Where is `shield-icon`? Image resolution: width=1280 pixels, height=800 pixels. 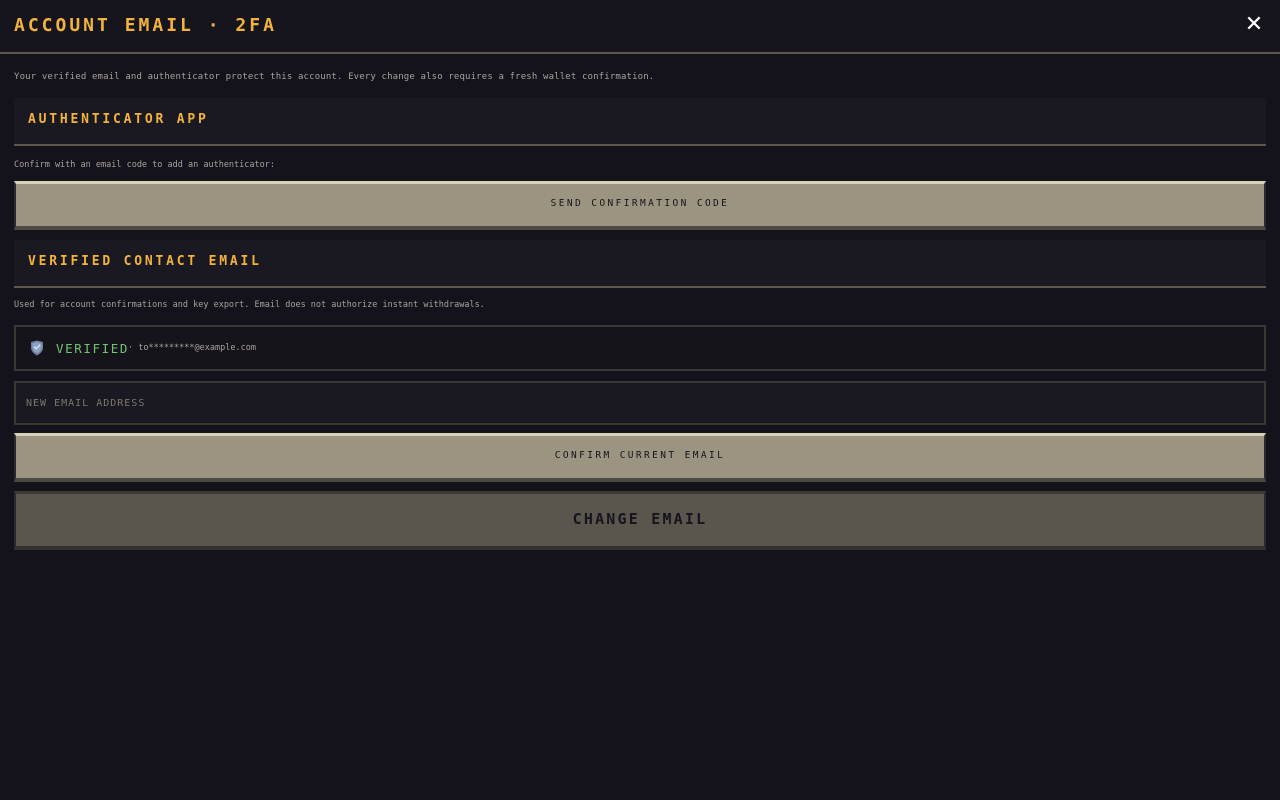 shield-icon is located at coordinates (37, 348).